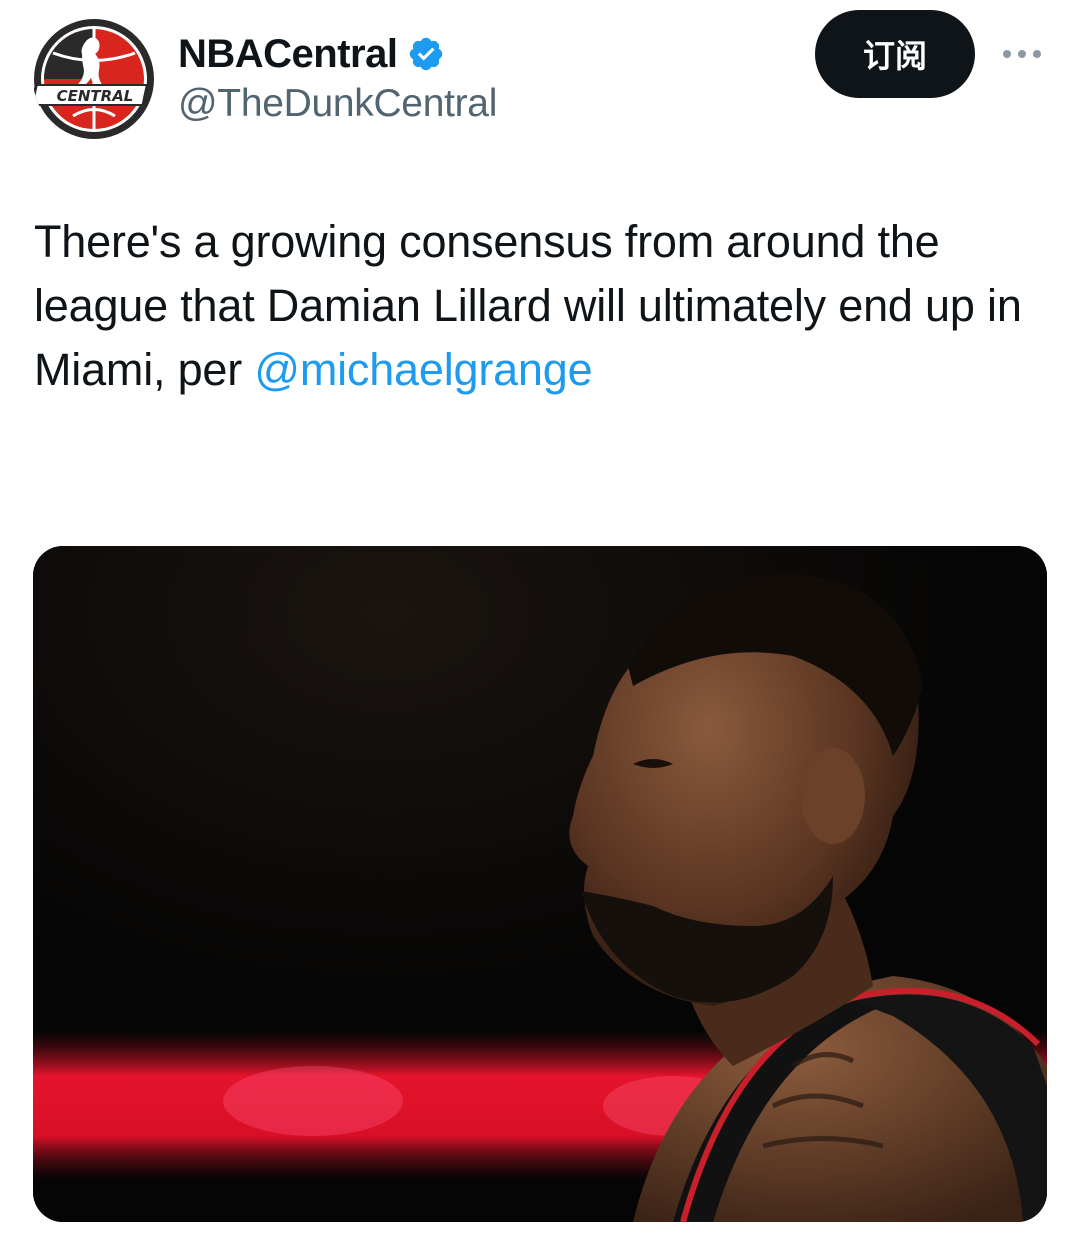 The image size is (1080, 1241). I want to click on display-name: NBACentral, so click(288, 54).